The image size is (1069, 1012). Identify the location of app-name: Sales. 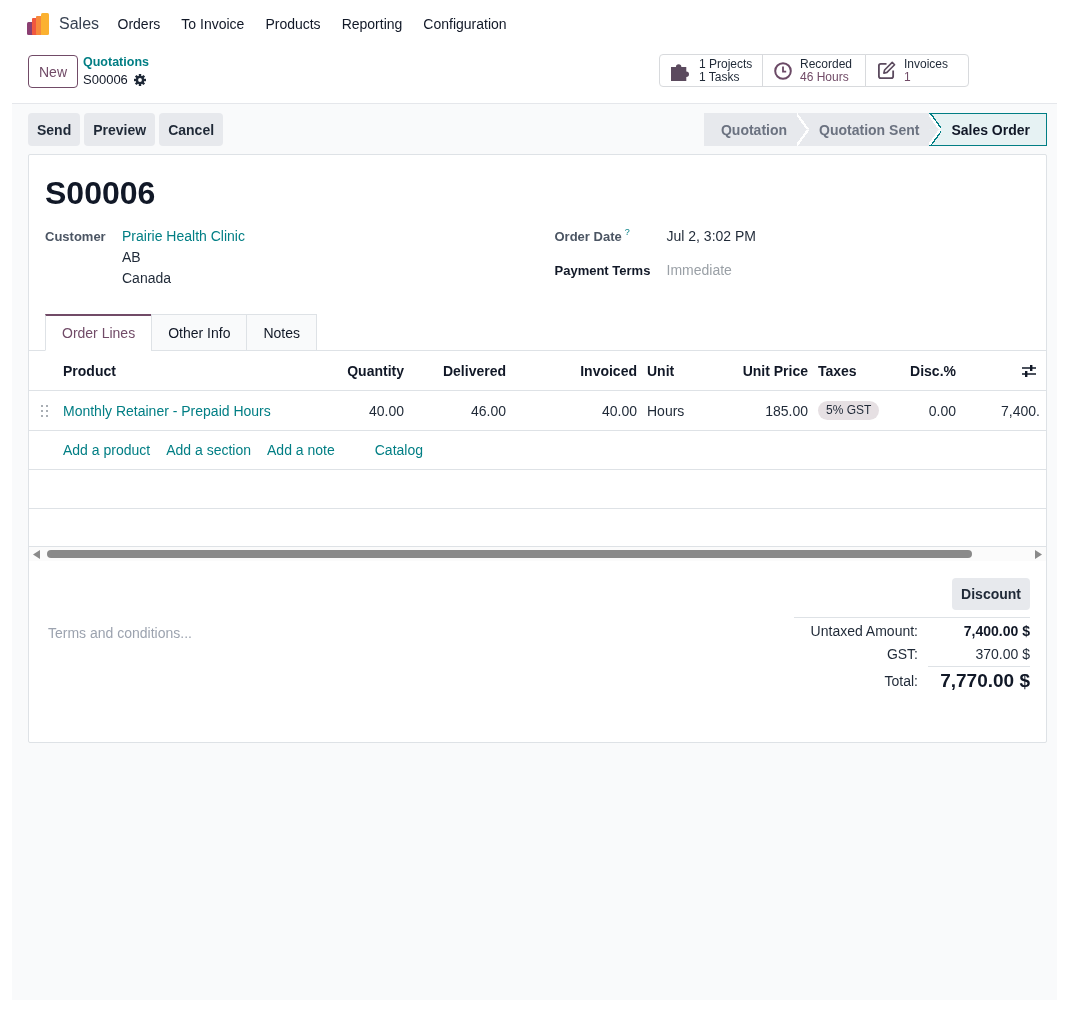
(79, 24).